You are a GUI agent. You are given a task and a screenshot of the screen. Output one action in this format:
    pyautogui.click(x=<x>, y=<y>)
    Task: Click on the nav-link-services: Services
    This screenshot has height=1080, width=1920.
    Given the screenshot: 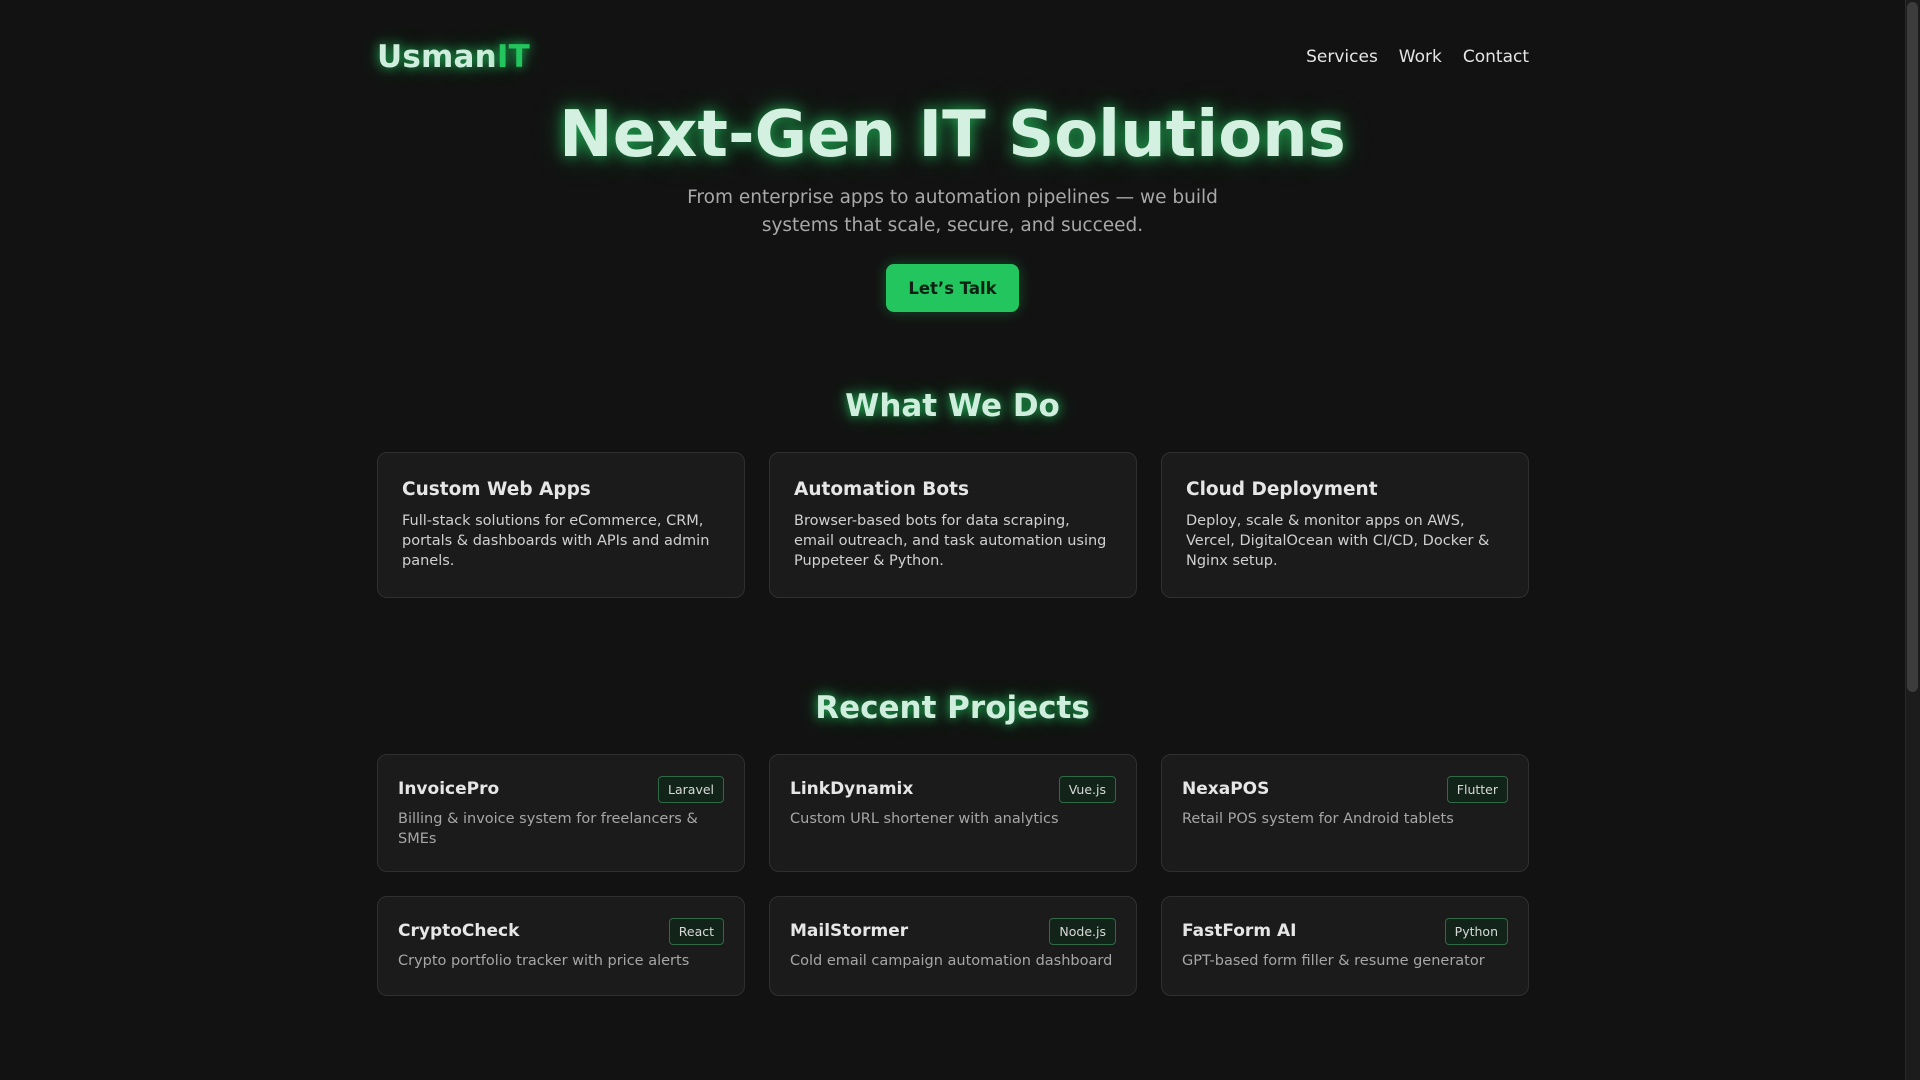 What is the action you would take?
    pyautogui.click(x=1342, y=57)
    